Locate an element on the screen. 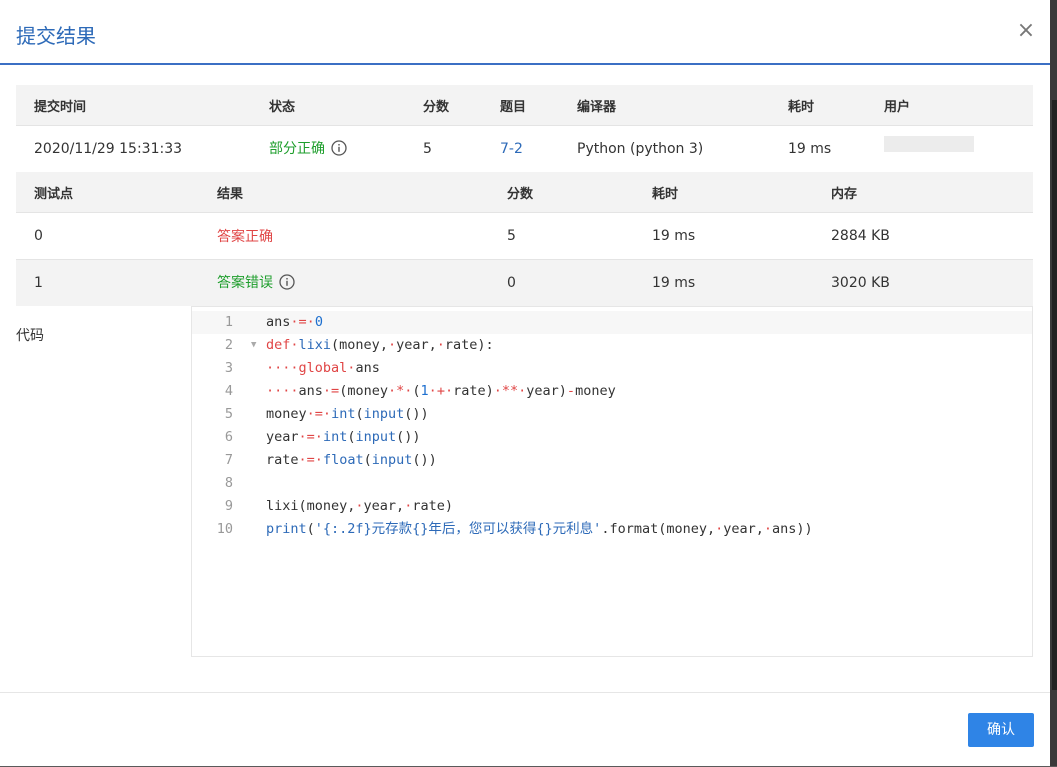  code-line: 9 lixi(money,·year,·rate) is located at coordinates (612, 506).